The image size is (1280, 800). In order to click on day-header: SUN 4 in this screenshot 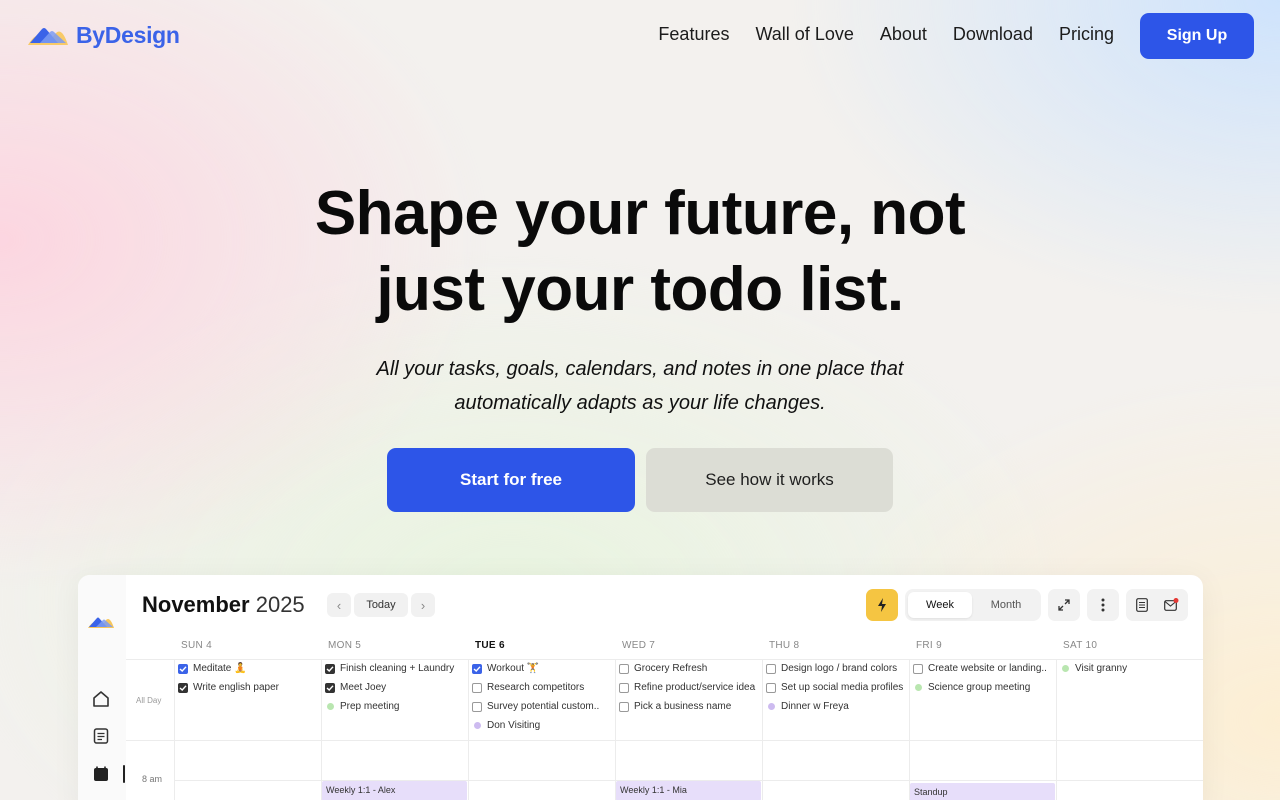, I will do `click(196, 645)`.